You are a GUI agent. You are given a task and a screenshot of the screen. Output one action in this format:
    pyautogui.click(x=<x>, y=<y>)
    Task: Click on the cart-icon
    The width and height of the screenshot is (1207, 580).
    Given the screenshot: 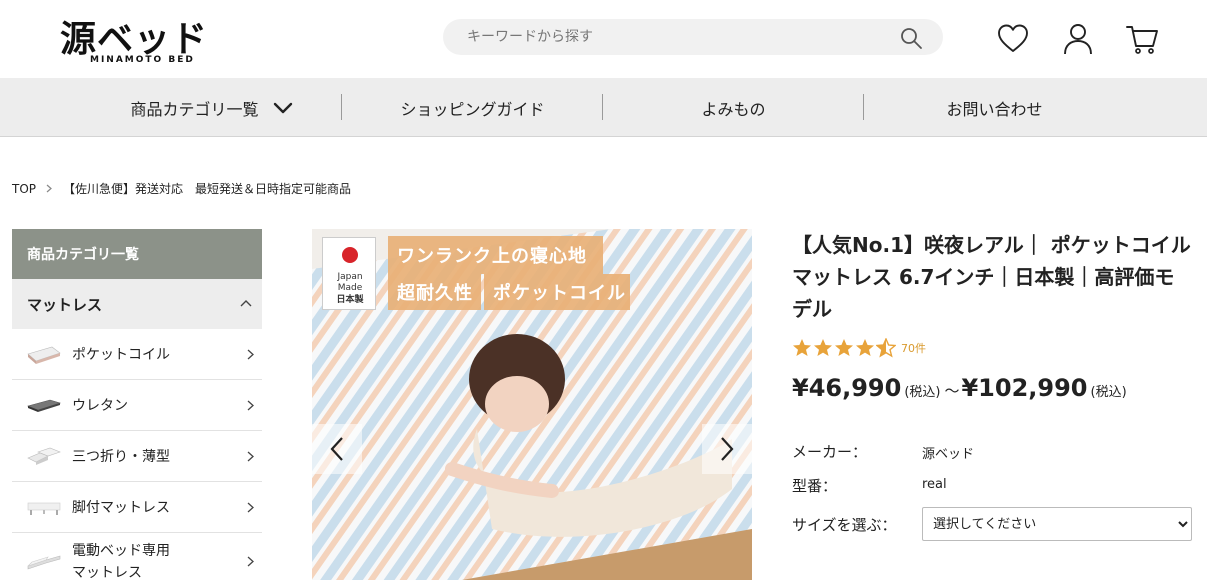 What is the action you would take?
    pyautogui.click(x=1142, y=40)
    